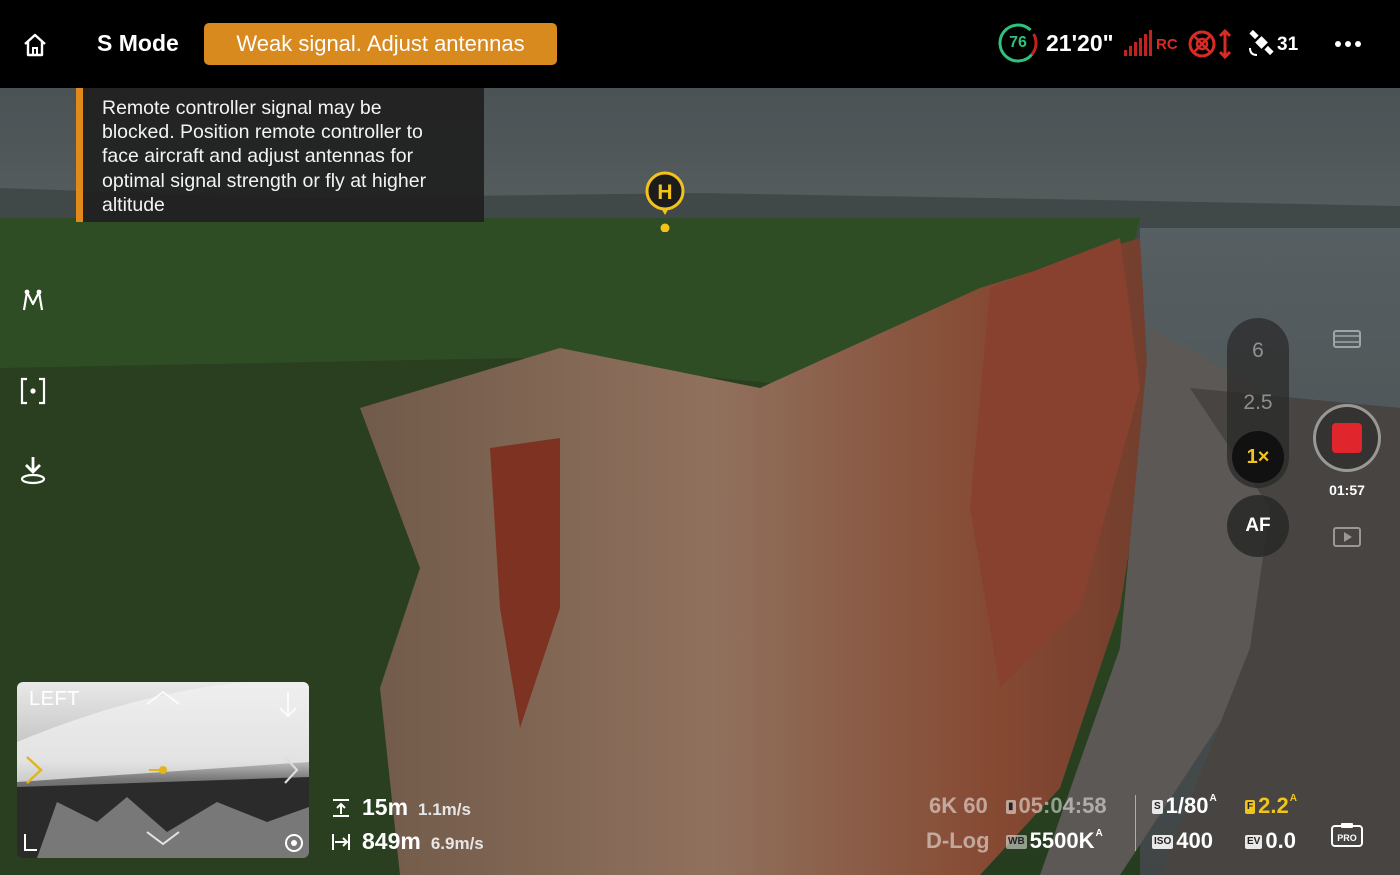  I want to click on aperture-value: 2.2, so click(1273, 805).